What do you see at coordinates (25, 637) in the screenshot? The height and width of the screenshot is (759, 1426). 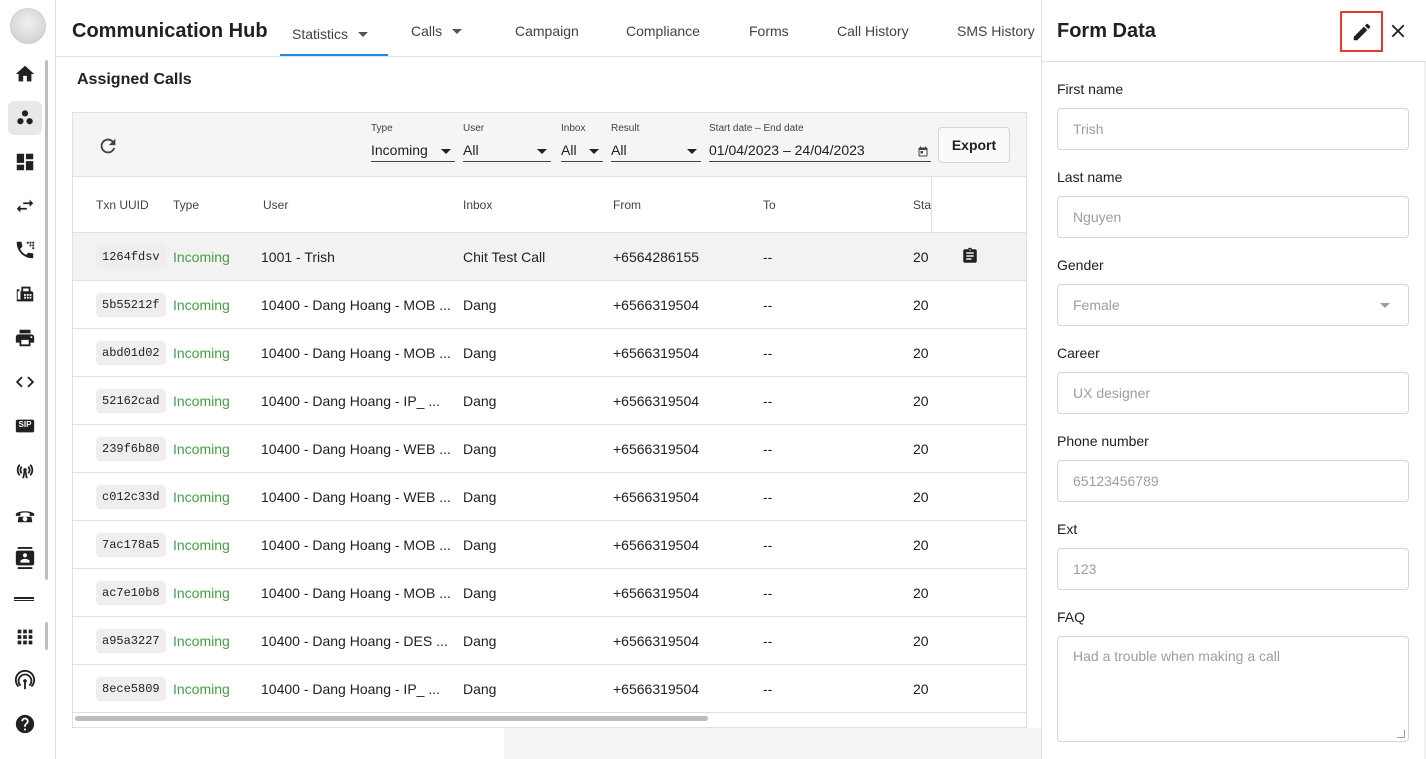 I see `apps-grid-icon` at bounding box center [25, 637].